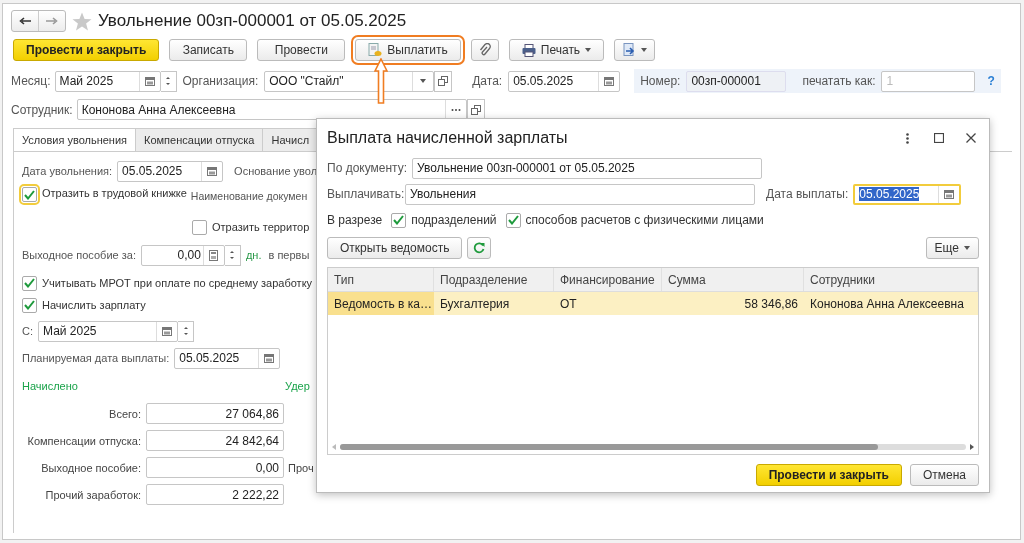 The width and height of the screenshot is (1024, 543). Describe the element at coordinates (887, 304) in the screenshot. I see `table-cell-text: Кононова Анна Алексеевна` at that location.